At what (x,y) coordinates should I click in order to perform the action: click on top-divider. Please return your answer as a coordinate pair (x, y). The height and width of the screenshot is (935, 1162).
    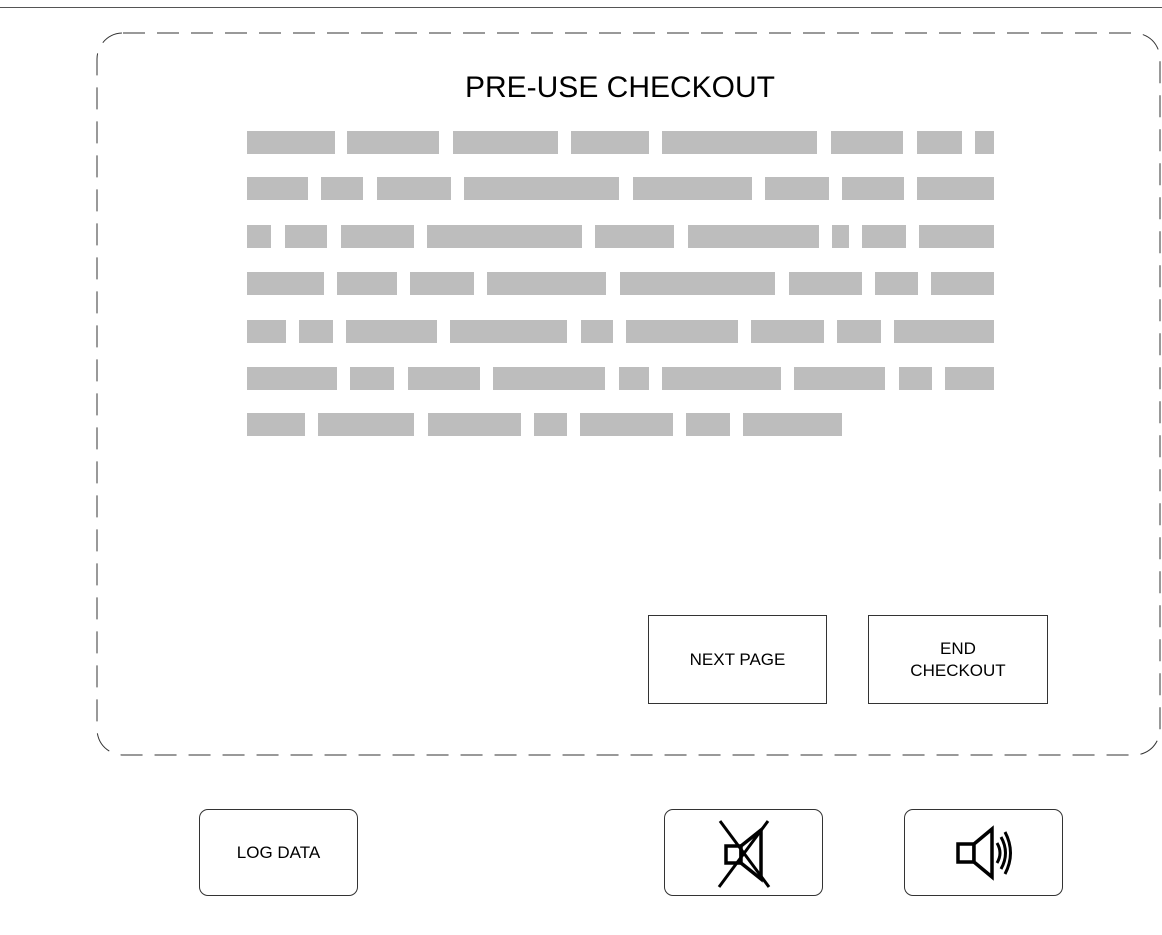
    Looking at the image, I should click on (581, 7).